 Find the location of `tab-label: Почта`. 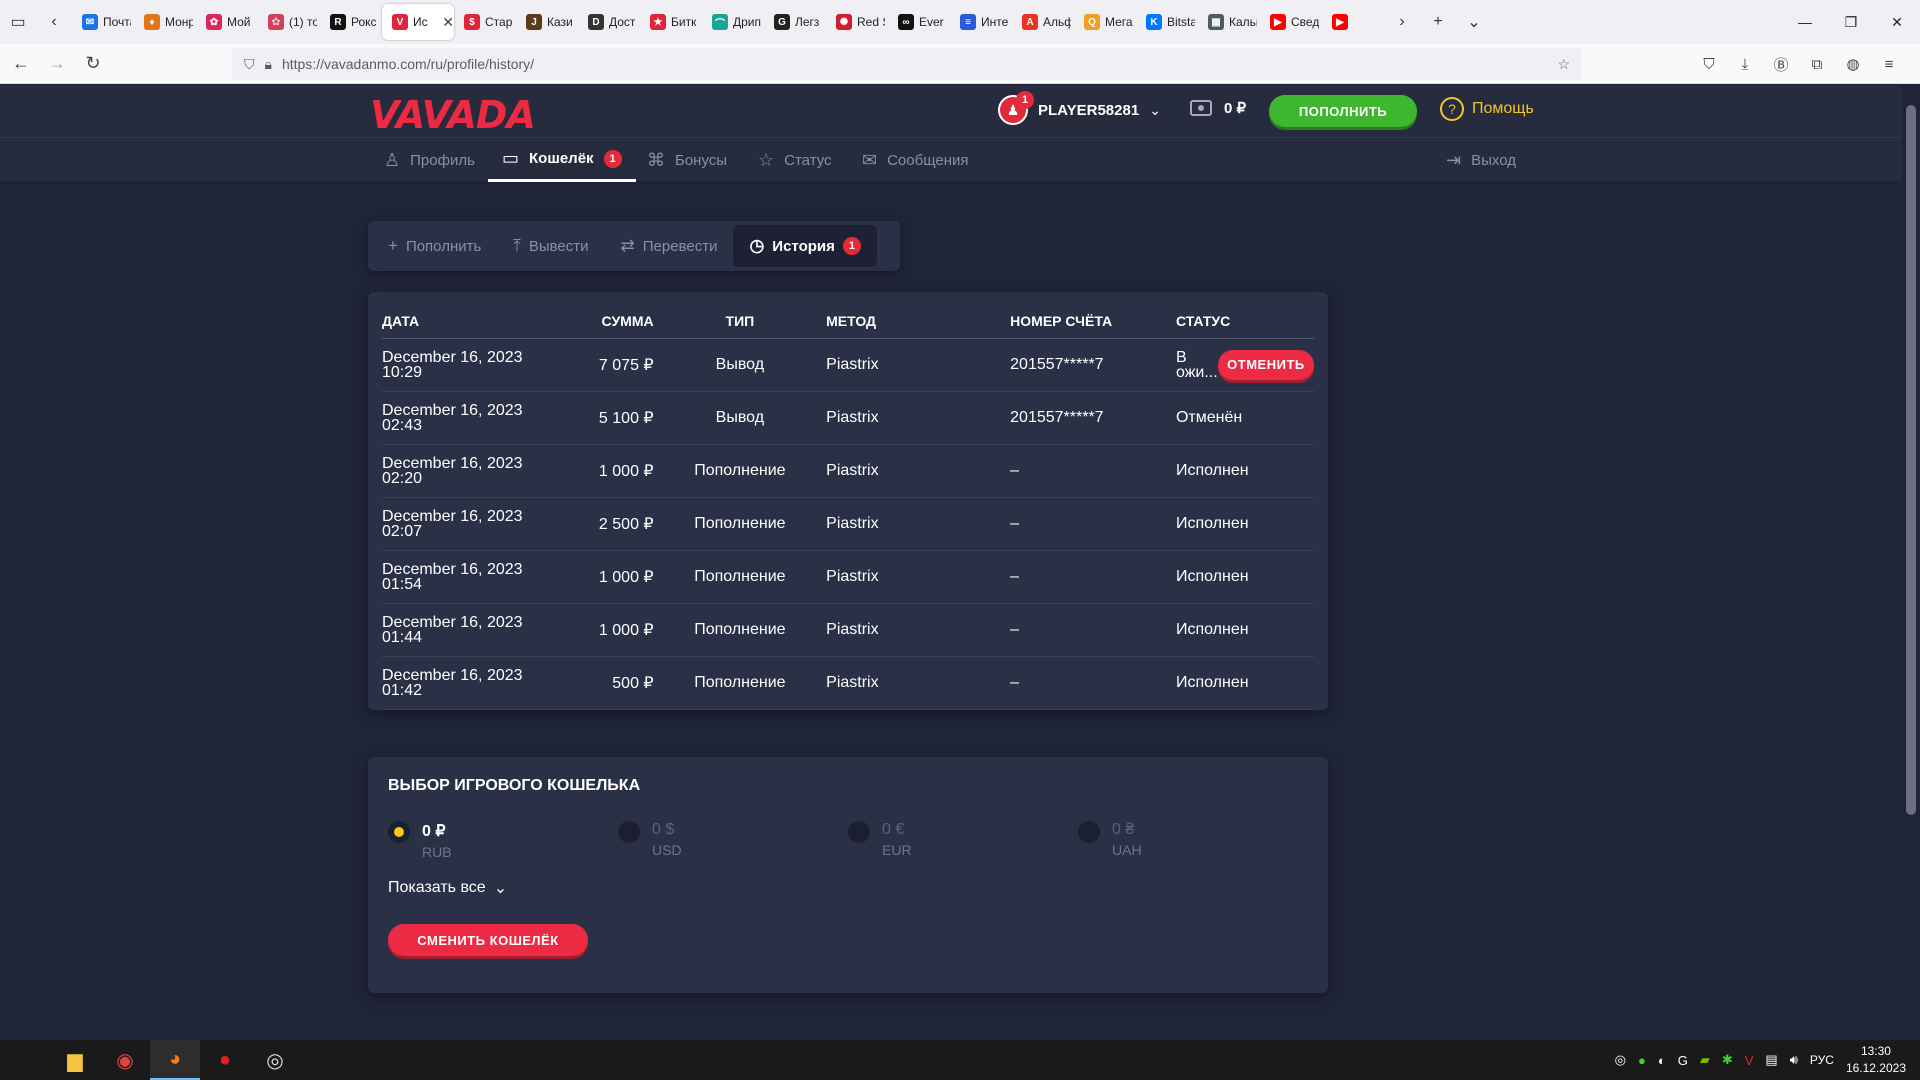

tab-label: Почта is located at coordinates (117, 22).